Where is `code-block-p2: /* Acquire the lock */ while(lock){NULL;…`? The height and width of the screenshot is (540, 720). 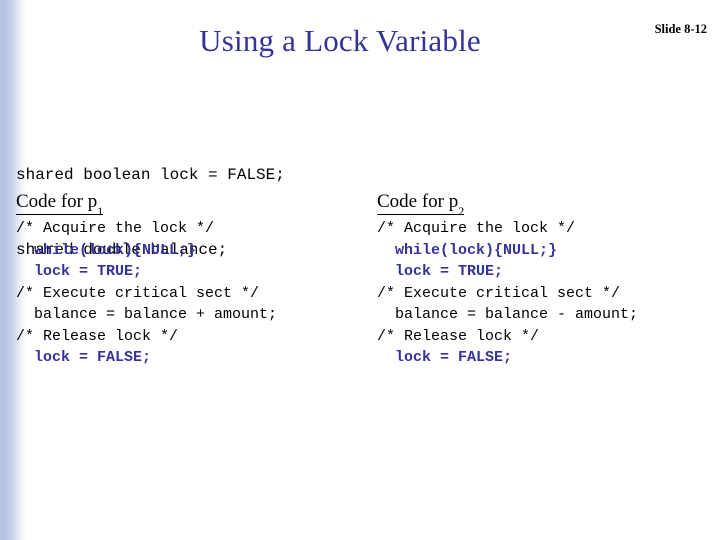 code-block-p2: /* Acquire the lock */ while(lock){NULL;… is located at coordinates (548, 293).